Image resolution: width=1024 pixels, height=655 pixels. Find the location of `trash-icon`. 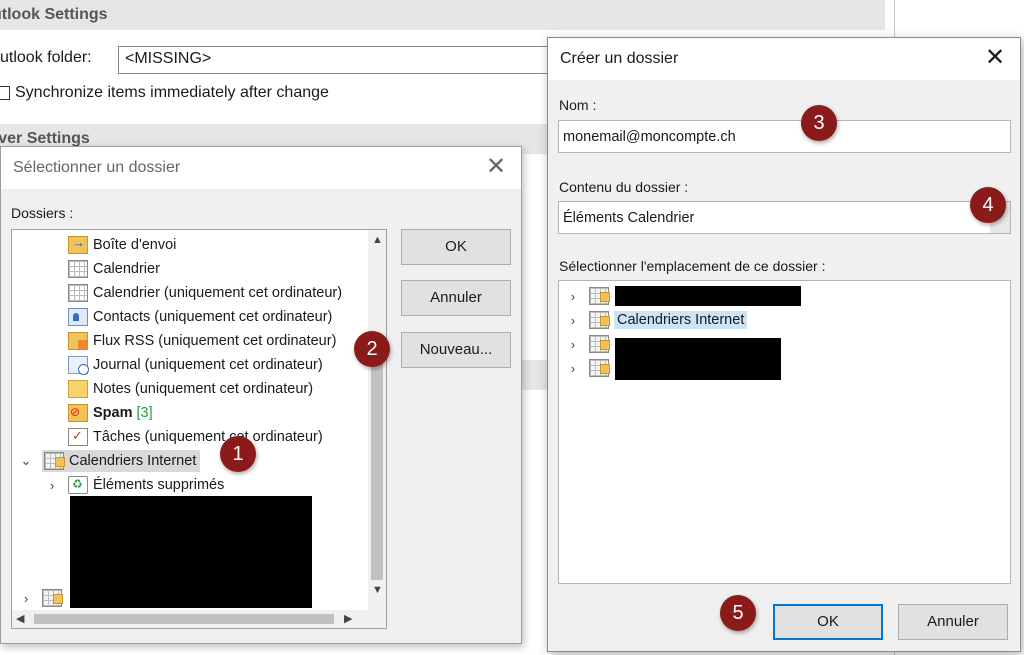

trash-icon is located at coordinates (78, 485).